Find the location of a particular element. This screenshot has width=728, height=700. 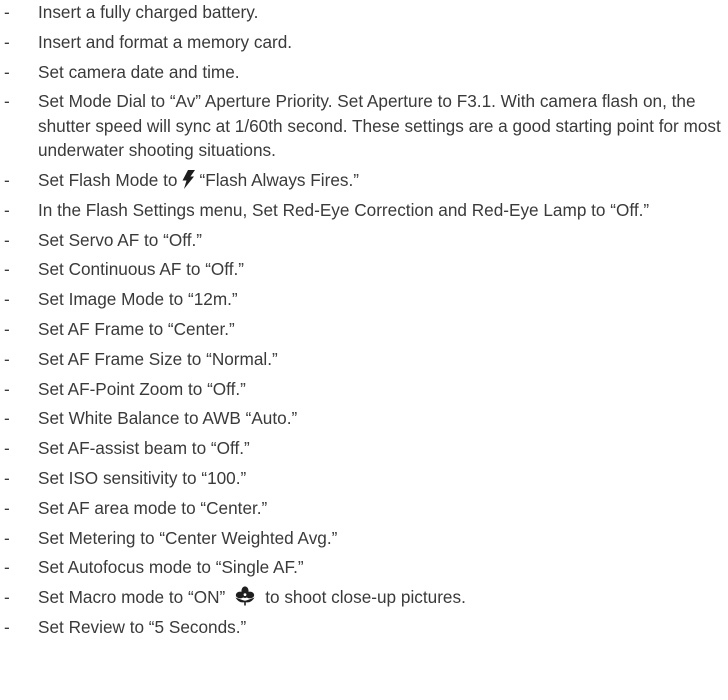

list-item: - Set White Balance to AWB “Auto.” is located at coordinates (364, 418).